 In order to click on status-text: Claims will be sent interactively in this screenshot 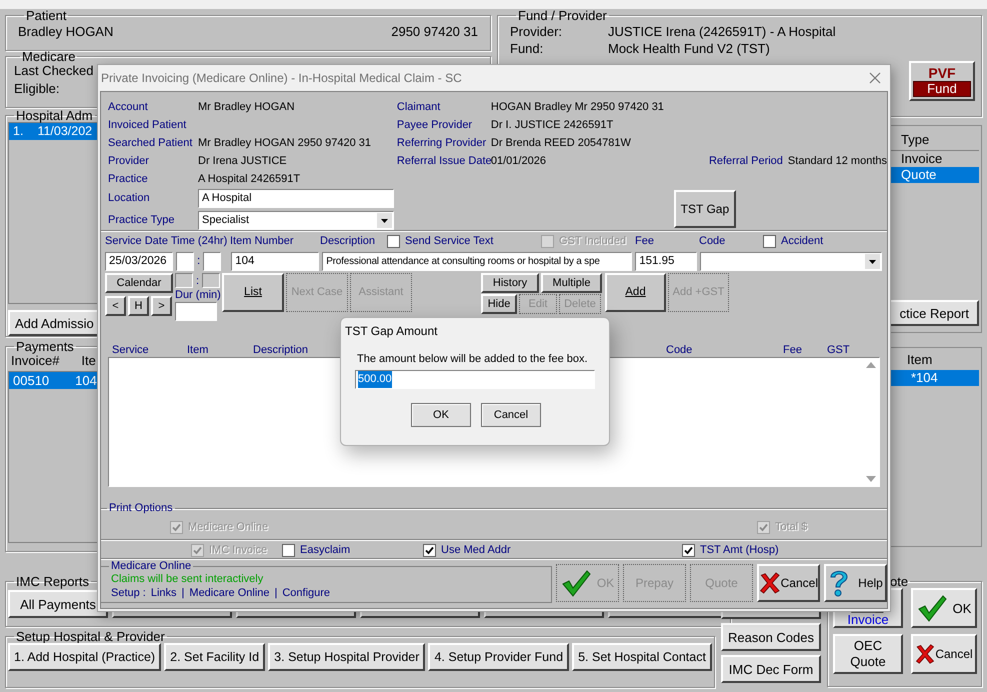, I will do `click(187, 579)`.